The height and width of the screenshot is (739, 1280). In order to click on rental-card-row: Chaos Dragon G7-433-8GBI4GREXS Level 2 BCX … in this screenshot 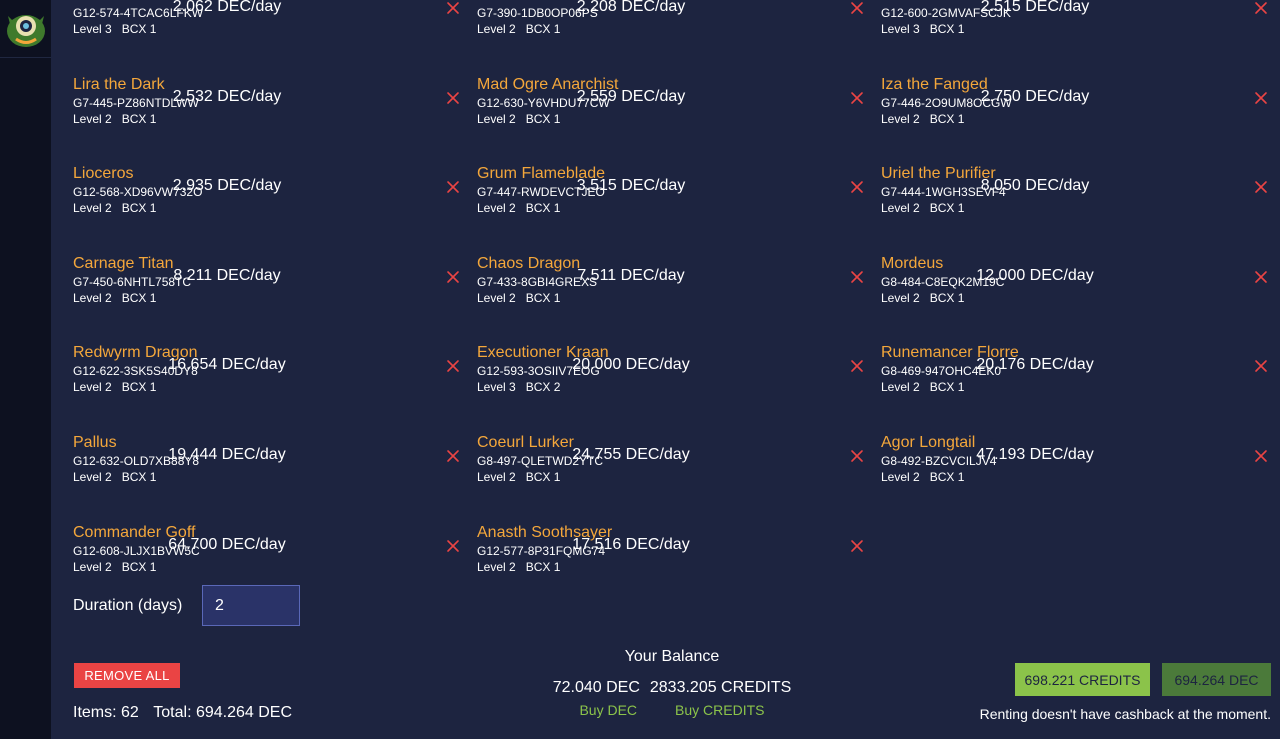, I will do `click(677, 285)`.